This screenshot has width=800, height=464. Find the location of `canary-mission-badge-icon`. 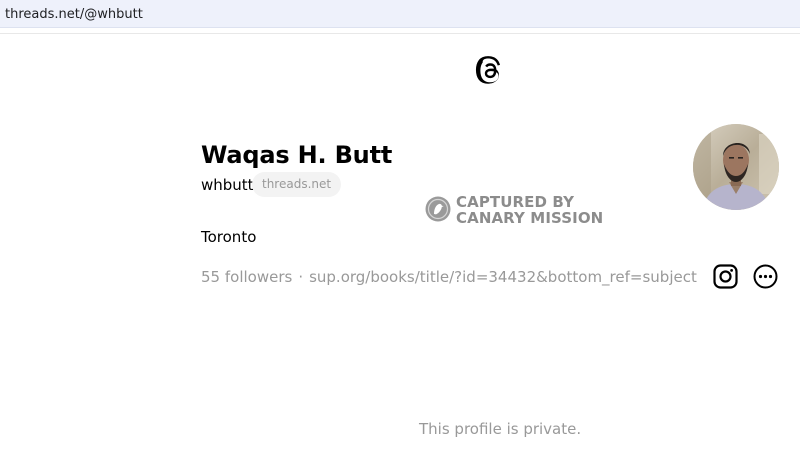

canary-mission-badge-icon is located at coordinates (438, 209).